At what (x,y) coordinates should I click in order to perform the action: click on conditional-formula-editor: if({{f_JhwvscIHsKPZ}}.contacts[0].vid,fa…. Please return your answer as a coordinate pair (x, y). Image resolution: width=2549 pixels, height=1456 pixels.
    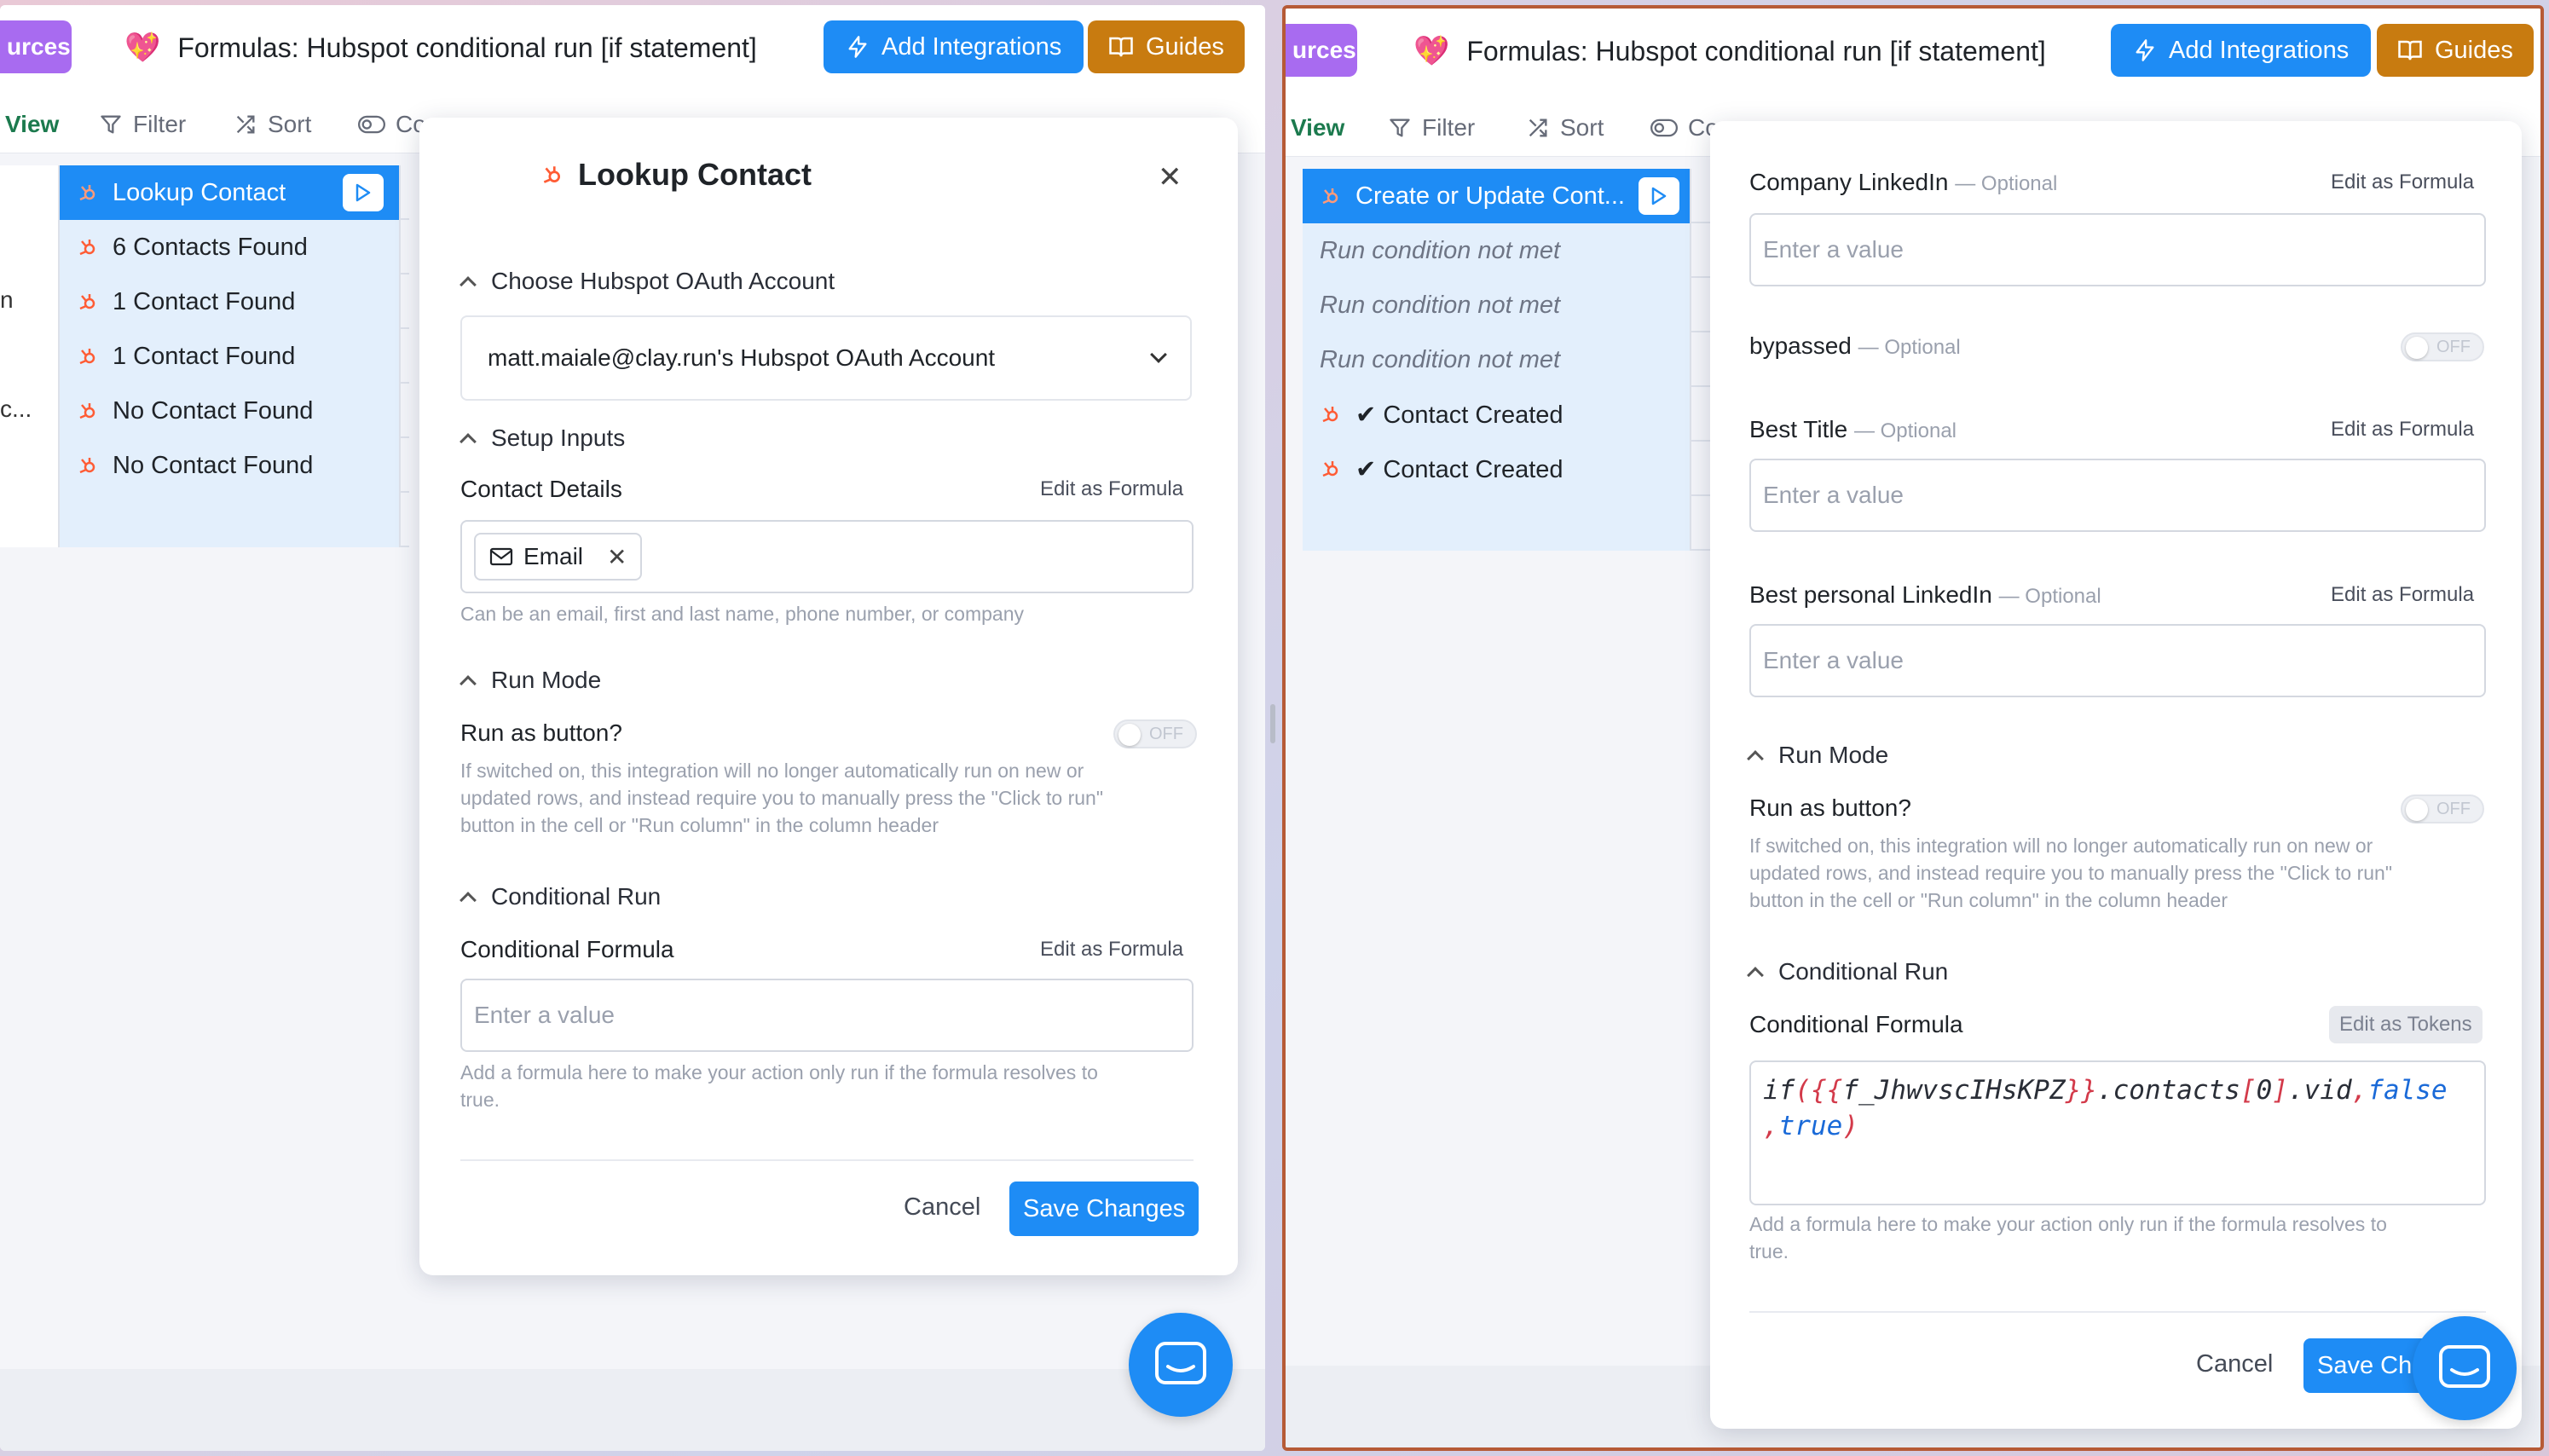
    Looking at the image, I should click on (2118, 1132).